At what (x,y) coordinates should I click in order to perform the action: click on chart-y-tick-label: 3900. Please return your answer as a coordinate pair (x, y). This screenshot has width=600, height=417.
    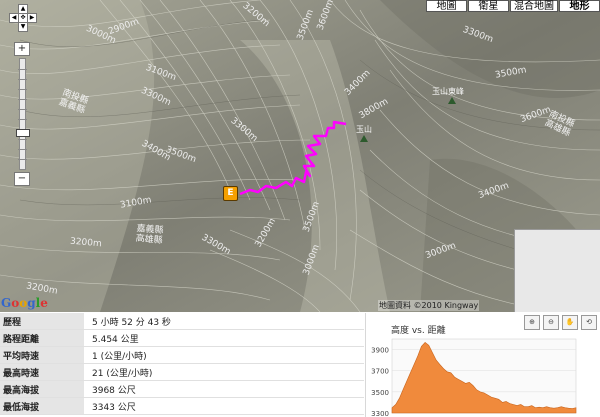
    Looking at the image, I should click on (380, 351).